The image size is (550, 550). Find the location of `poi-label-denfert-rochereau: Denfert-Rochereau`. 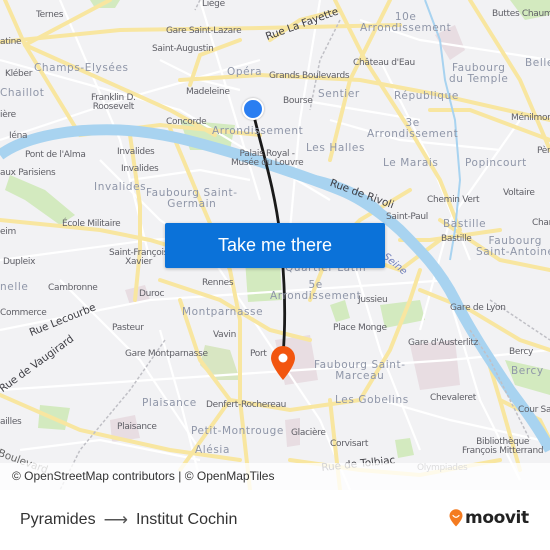

poi-label-denfert-rochereau: Denfert-Rochereau is located at coordinates (246, 405).